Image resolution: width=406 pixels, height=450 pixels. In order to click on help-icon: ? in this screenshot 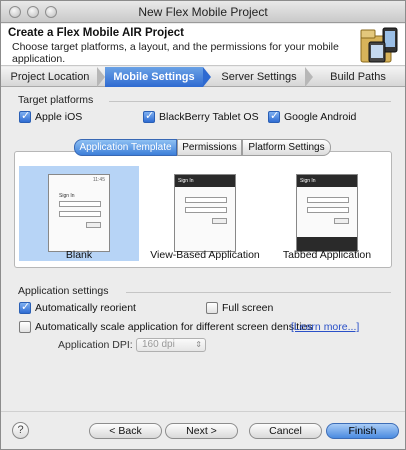, I will do `click(20, 430)`.